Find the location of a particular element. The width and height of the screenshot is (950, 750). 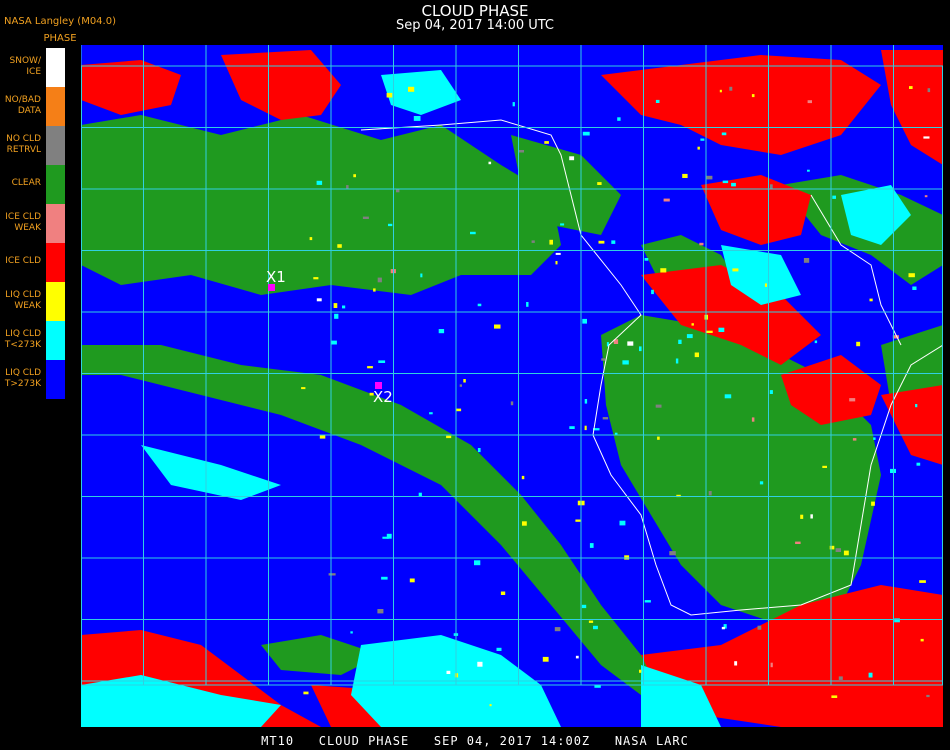

legend-label: T<273K is located at coordinates (22, 345).